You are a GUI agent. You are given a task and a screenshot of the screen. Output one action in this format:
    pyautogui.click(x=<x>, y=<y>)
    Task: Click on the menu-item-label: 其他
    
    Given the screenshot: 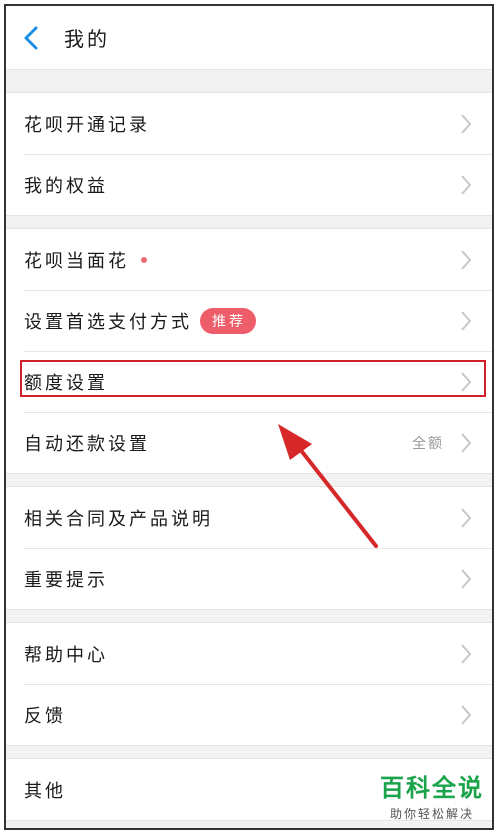 What is the action you would take?
    pyautogui.click(x=45, y=791)
    